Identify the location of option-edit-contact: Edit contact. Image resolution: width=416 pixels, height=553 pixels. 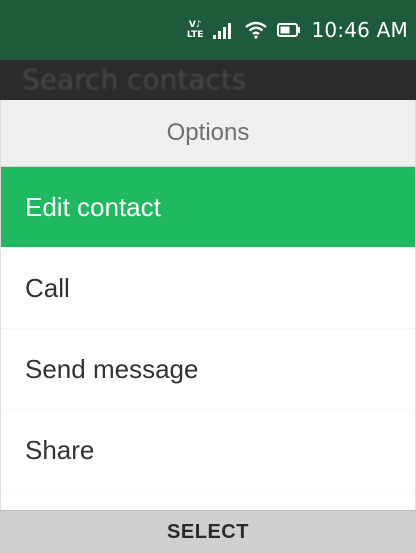
(208, 207).